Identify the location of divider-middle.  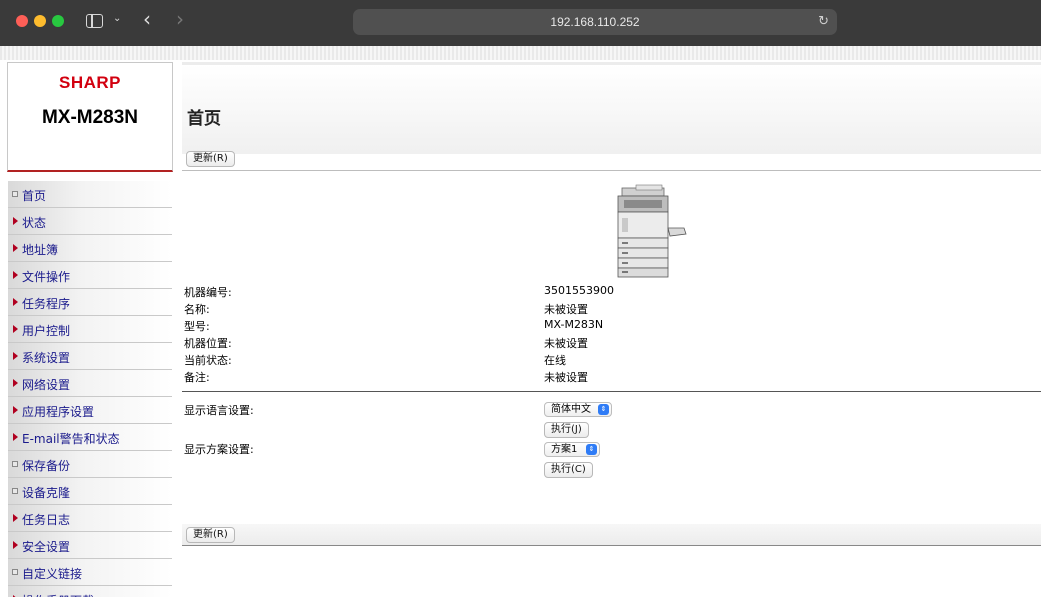
(611, 391).